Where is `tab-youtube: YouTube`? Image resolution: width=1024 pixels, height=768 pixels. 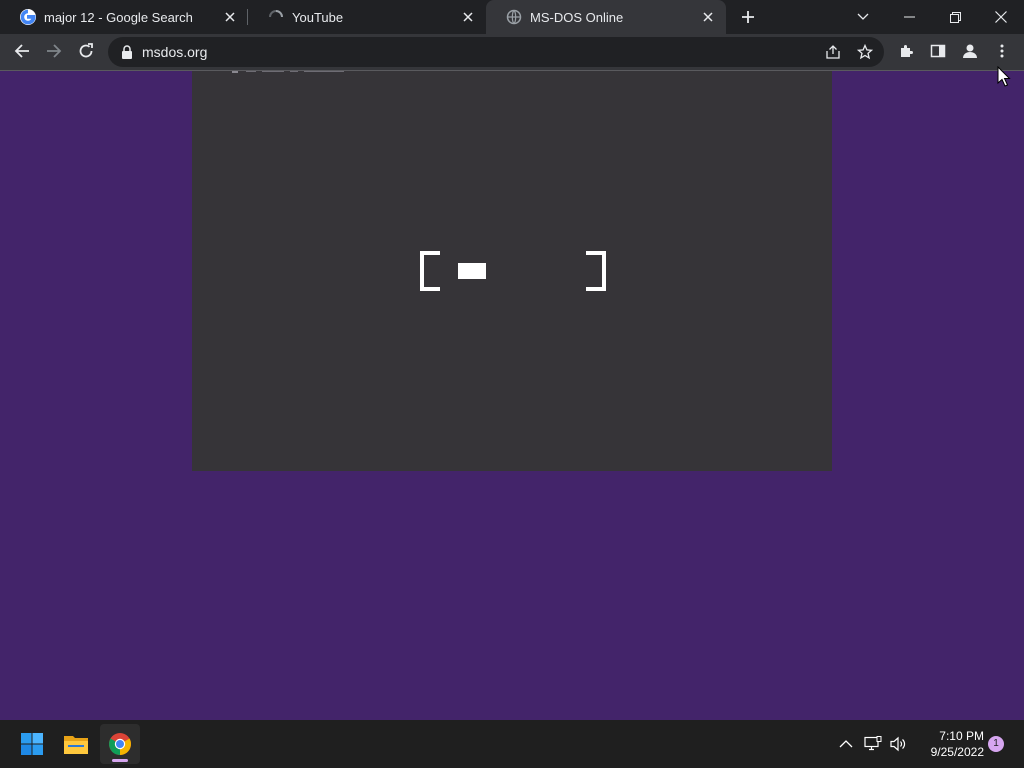
tab-youtube: YouTube is located at coordinates (367, 17).